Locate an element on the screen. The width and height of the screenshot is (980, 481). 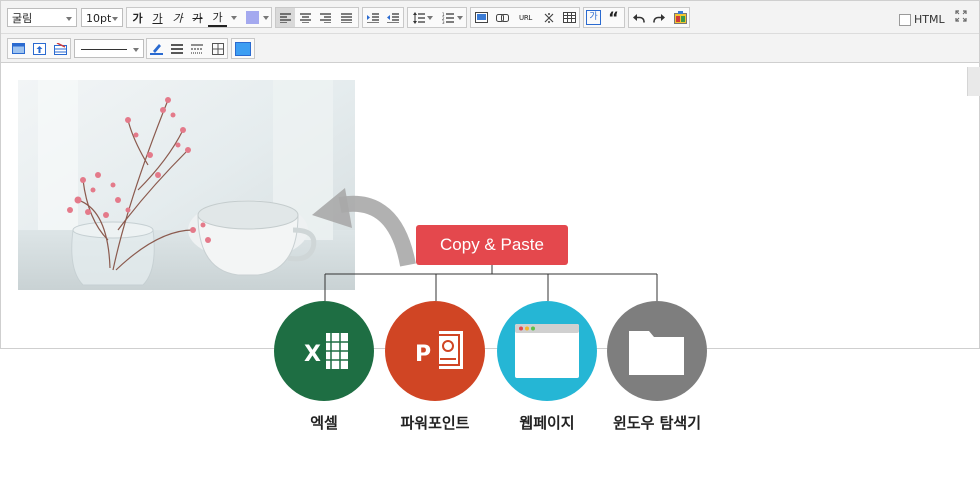
target-powerpoint: P is located at coordinates (435, 351).